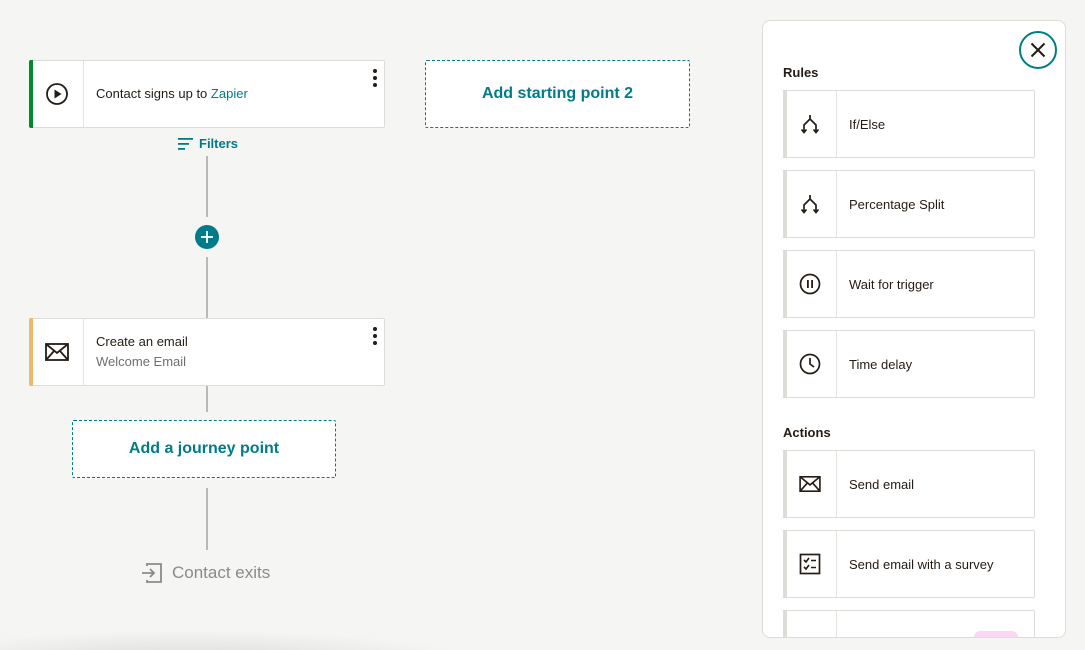 This screenshot has width=1085, height=650. I want to click on action-partial-item, so click(909, 624).